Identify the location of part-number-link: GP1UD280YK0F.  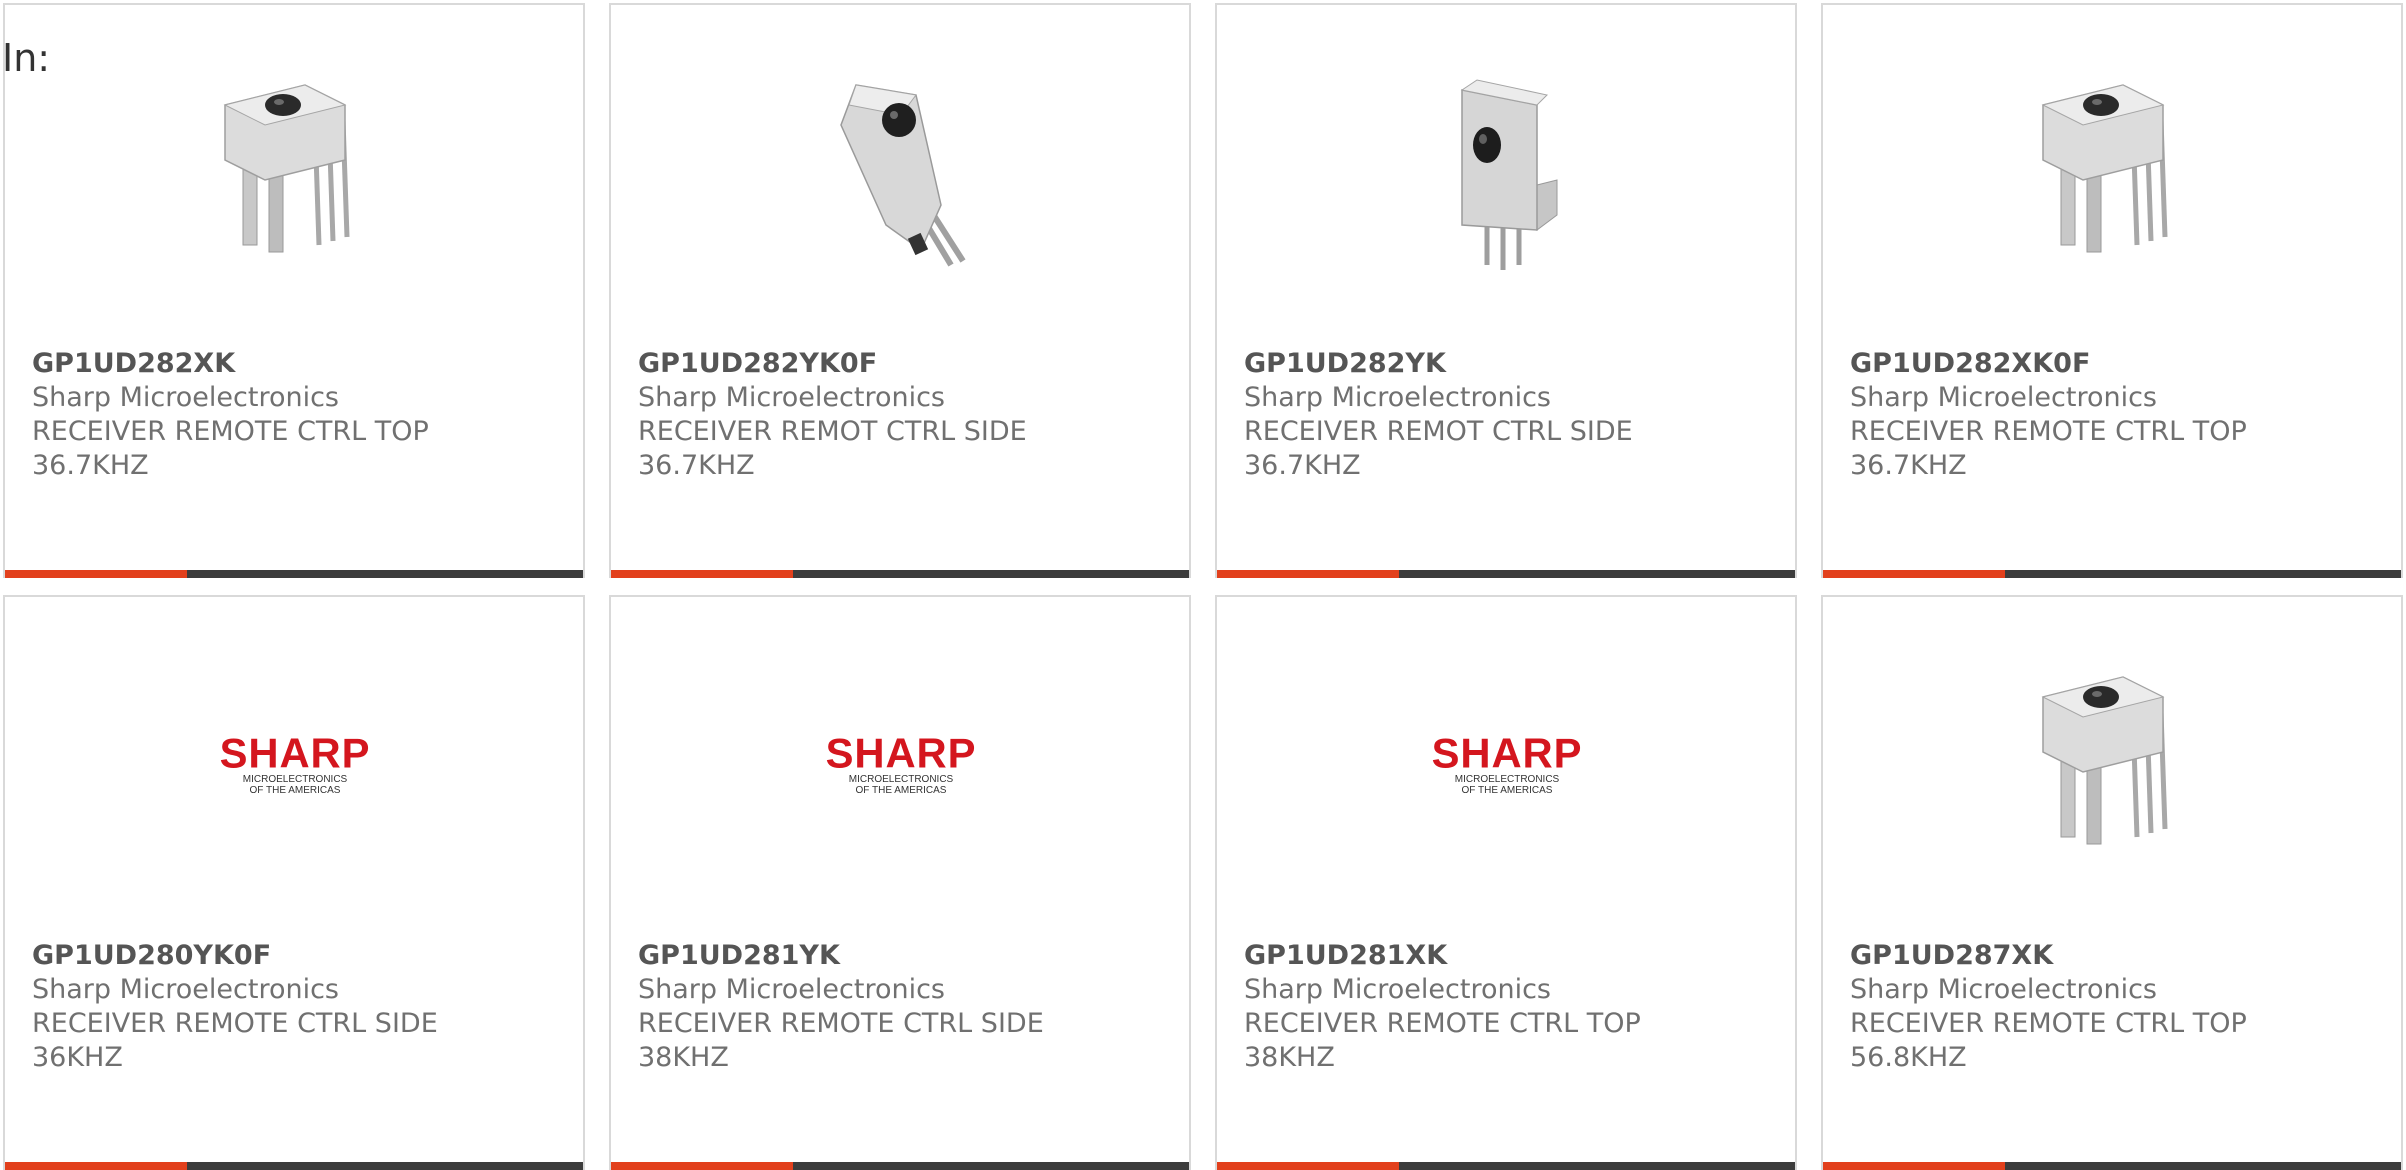
(302, 956).